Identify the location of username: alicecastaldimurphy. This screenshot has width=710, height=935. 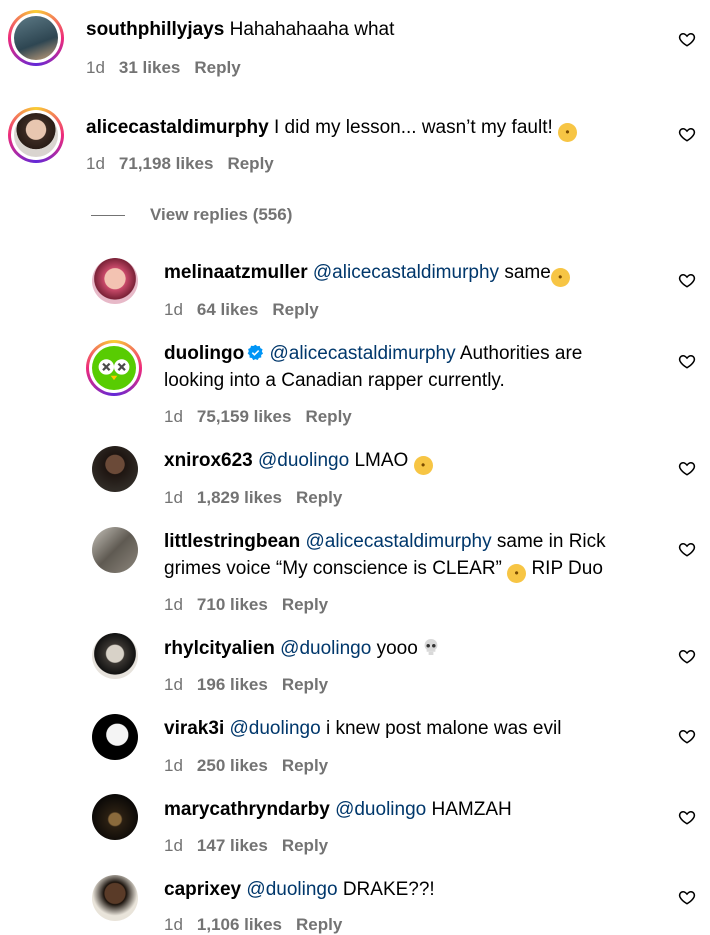
(177, 127).